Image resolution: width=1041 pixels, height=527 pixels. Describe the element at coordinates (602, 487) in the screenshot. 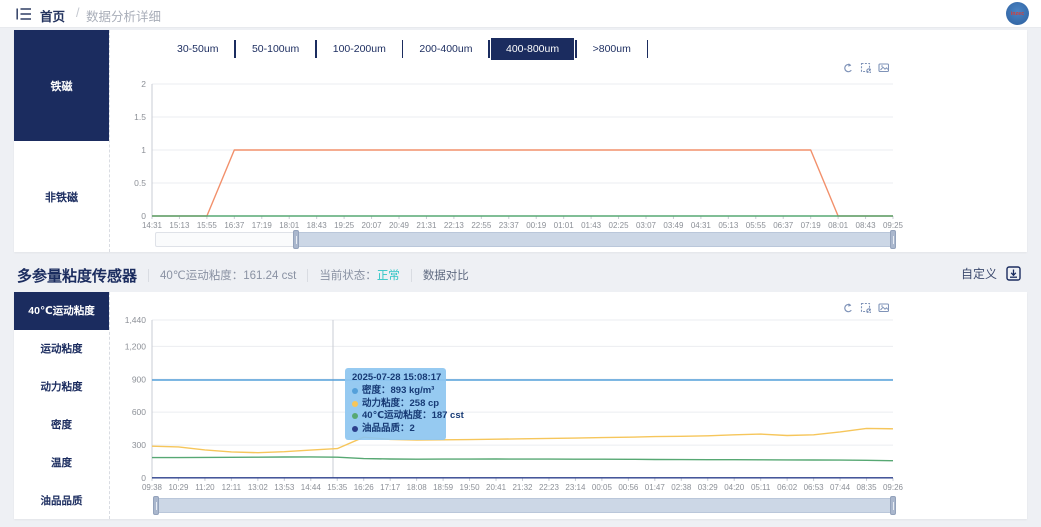

I see `svg-text: 00:05` at that location.